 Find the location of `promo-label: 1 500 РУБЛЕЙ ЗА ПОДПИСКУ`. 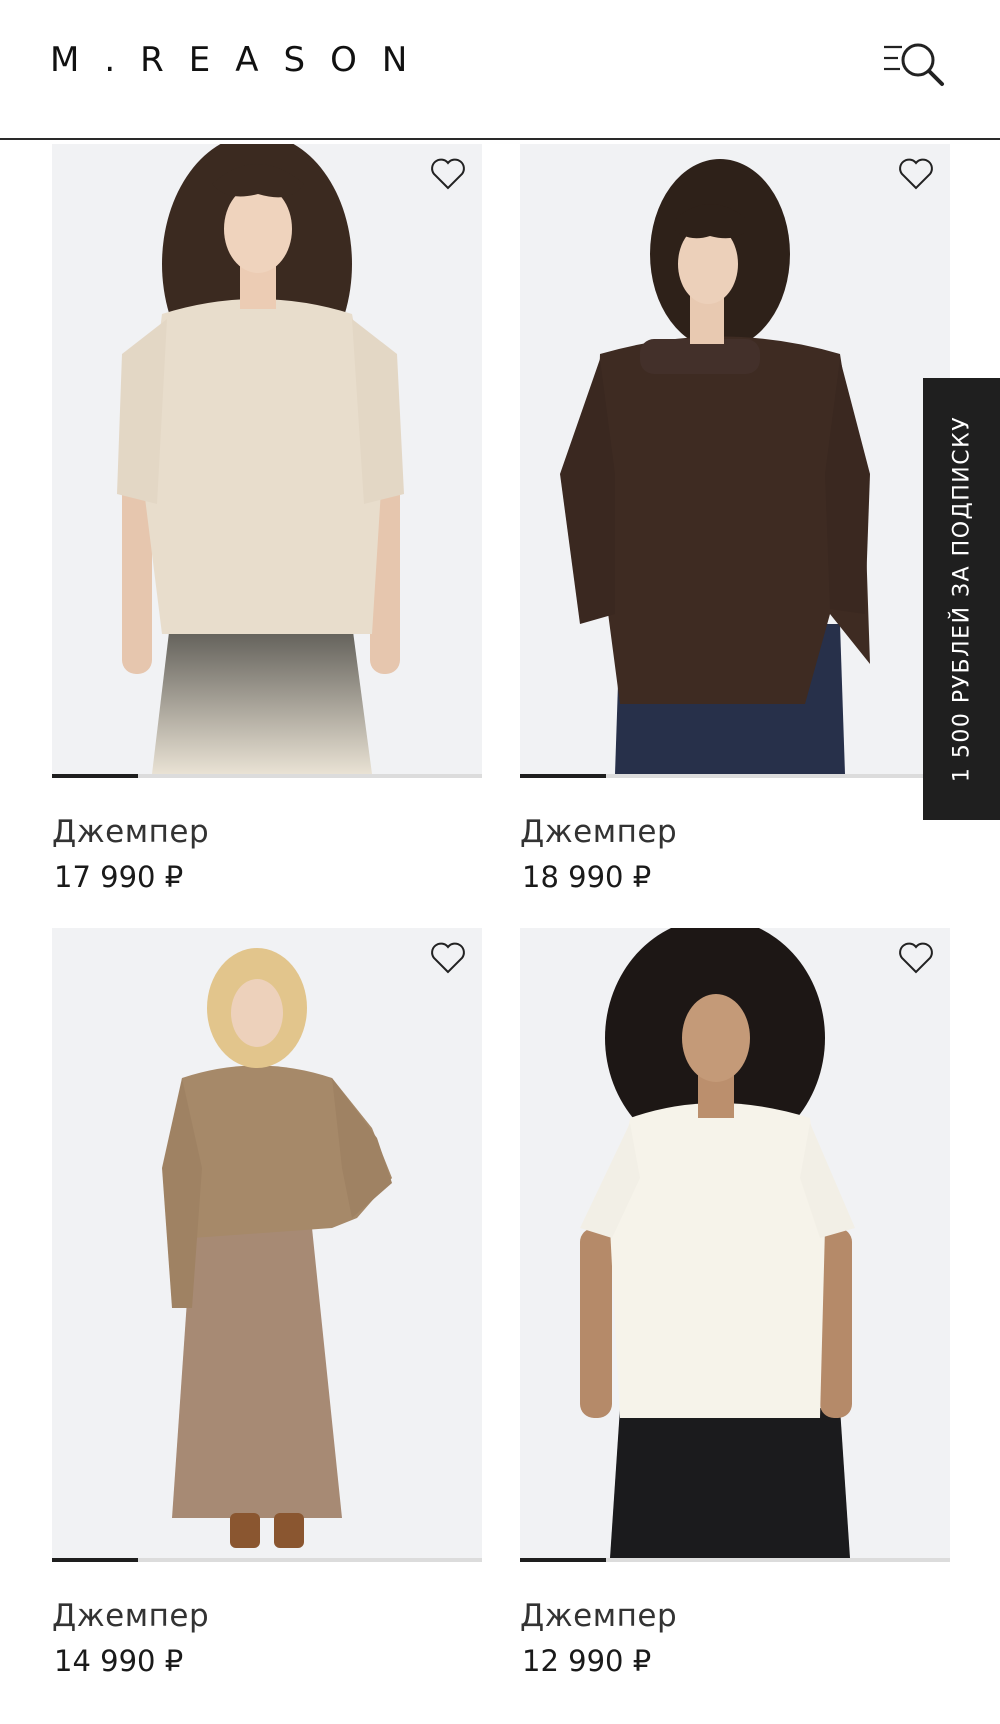

promo-label: 1 500 РУБЛЕЙ ЗА ПОДПИСКУ is located at coordinates (961, 599).